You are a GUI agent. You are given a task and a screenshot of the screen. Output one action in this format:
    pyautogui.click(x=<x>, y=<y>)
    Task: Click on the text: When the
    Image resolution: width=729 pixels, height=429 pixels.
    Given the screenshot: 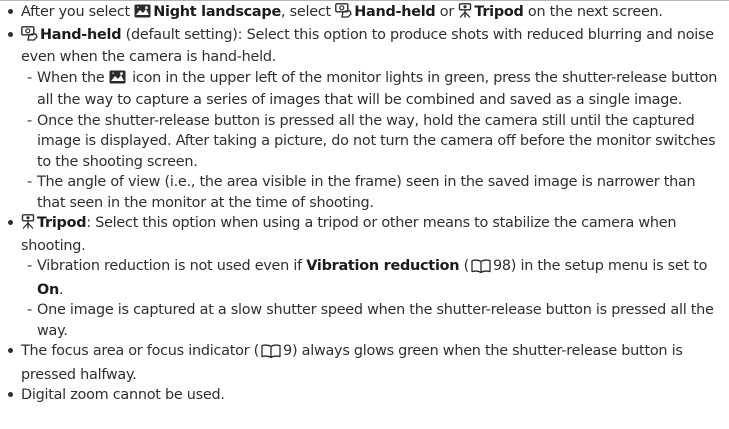 What is the action you would take?
    pyautogui.click(x=73, y=77)
    